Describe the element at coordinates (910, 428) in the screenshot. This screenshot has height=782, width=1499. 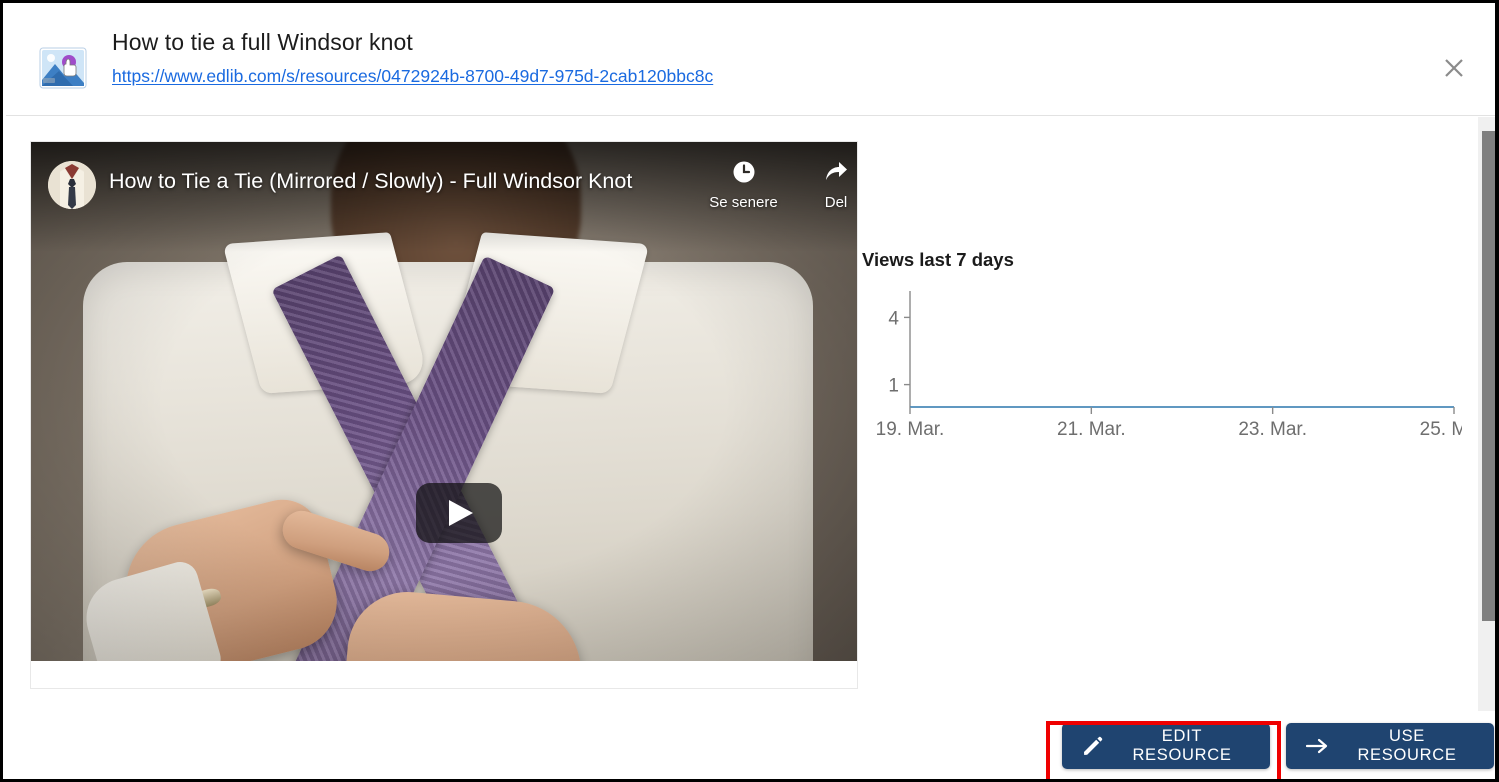
I see `svg-text: 19. Mar.` at that location.